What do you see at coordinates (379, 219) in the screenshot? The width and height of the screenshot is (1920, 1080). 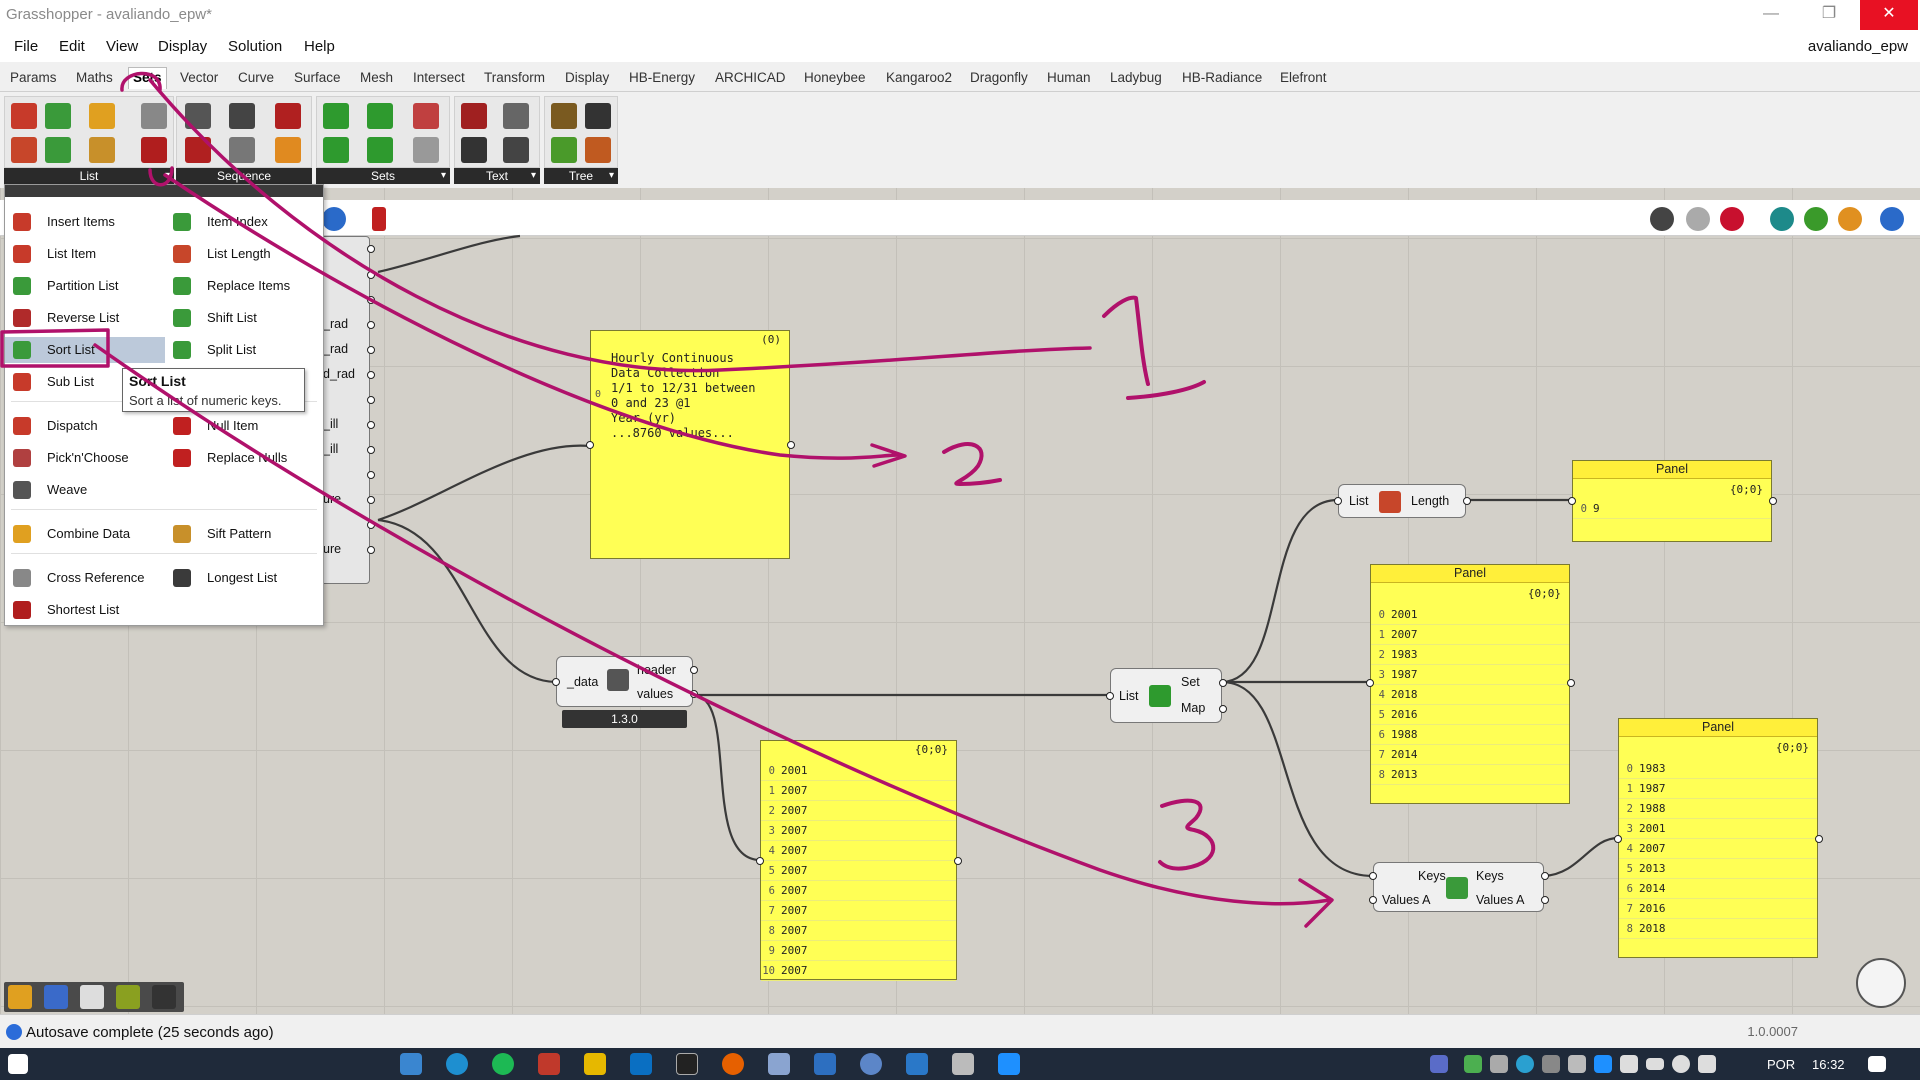 I see `pen-icon` at bounding box center [379, 219].